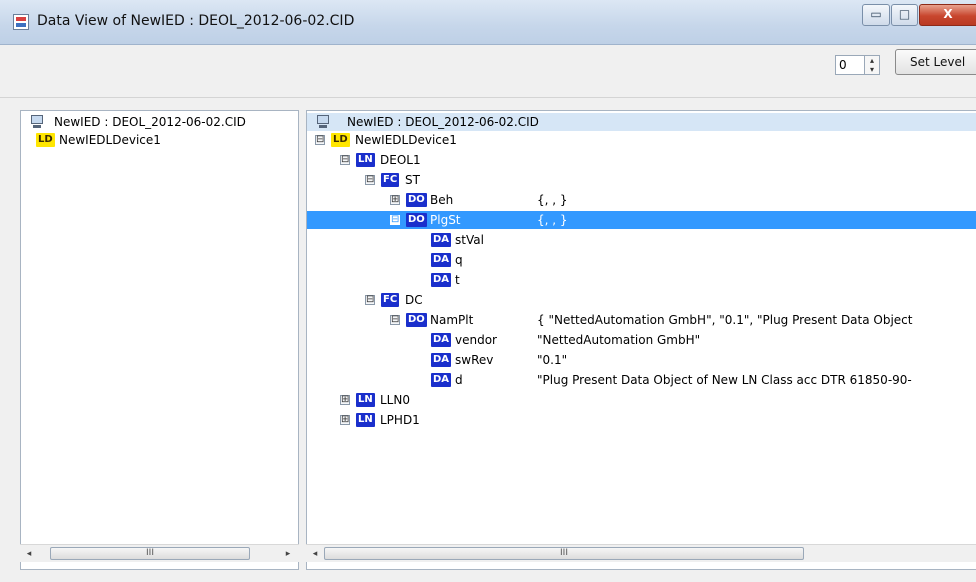 The width and height of the screenshot is (976, 582). What do you see at coordinates (474, 360) in the screenshot?
I see `tree-node-label: swRev` at bounding box center [474, 360].